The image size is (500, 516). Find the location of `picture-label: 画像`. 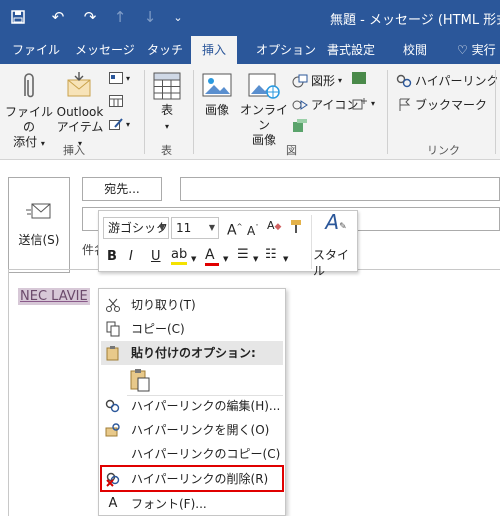

picture-label: 画像 is located at coordinates (216, 110).